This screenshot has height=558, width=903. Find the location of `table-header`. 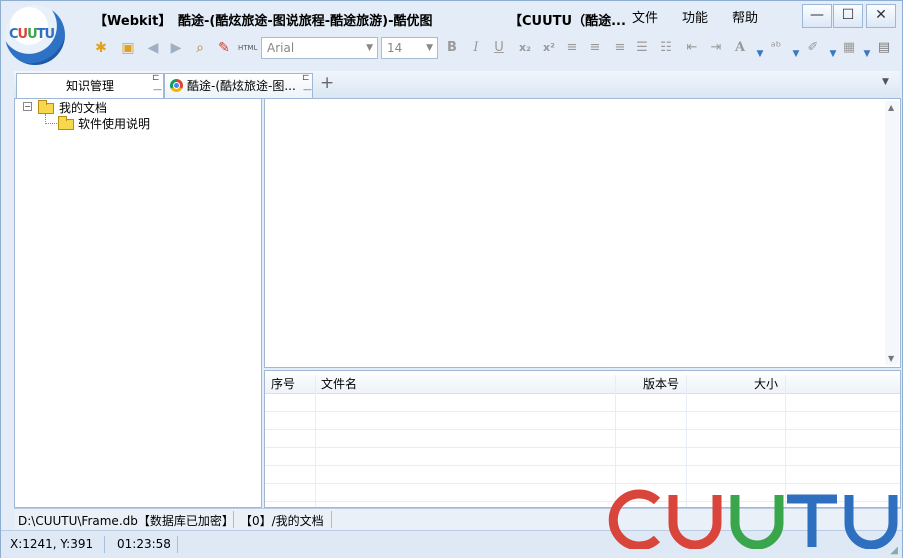

table-header is located at coordinates (582, 384).